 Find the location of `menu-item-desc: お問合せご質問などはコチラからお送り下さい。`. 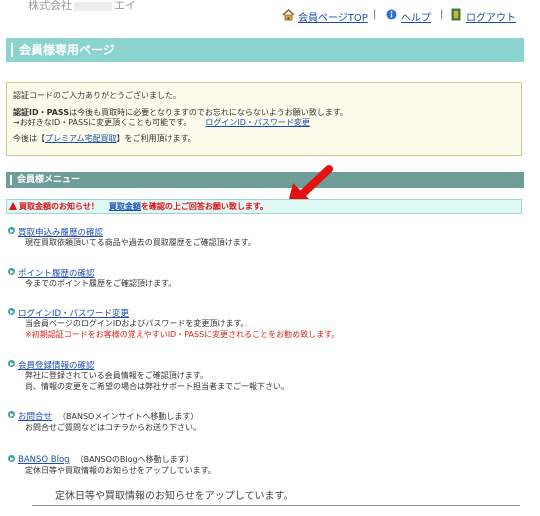

menu-item-desc: お問合せご質問などはコチラからお送り下さい。 is located at coordinates (113, 427).